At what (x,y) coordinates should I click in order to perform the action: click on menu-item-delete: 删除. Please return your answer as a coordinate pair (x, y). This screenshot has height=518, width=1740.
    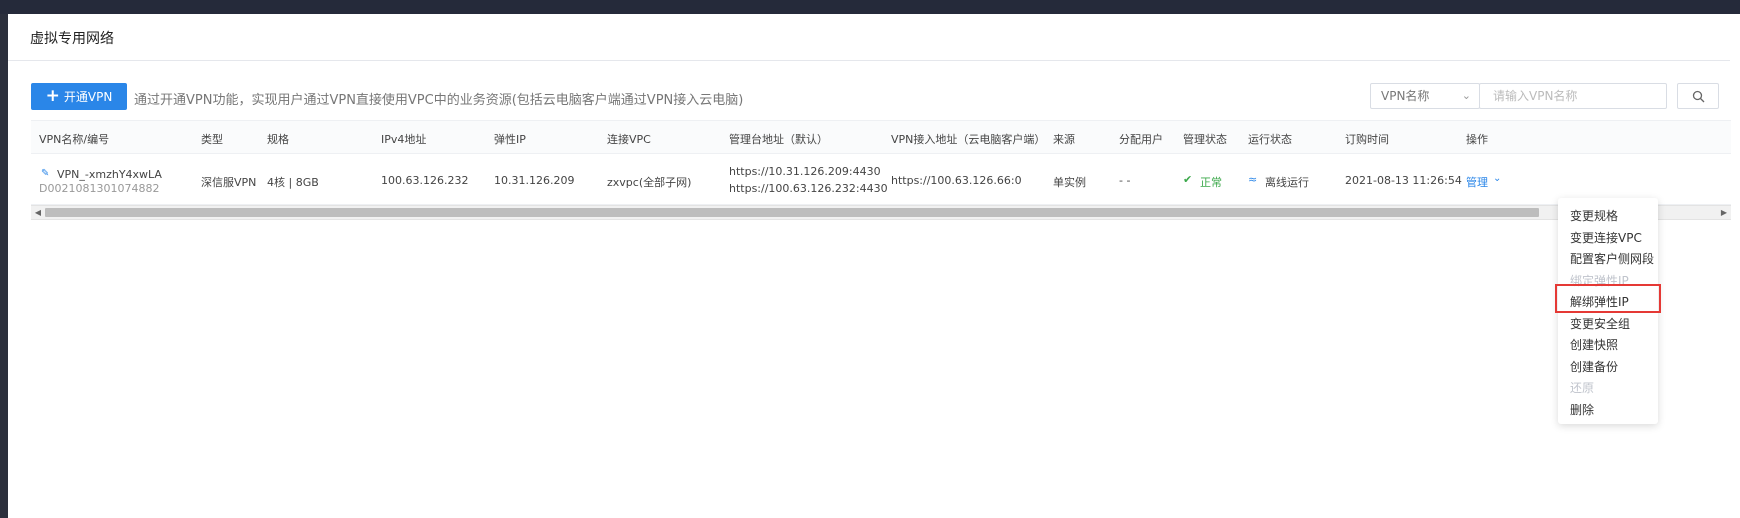
    Looking at the image, I should click on (1582, 409).